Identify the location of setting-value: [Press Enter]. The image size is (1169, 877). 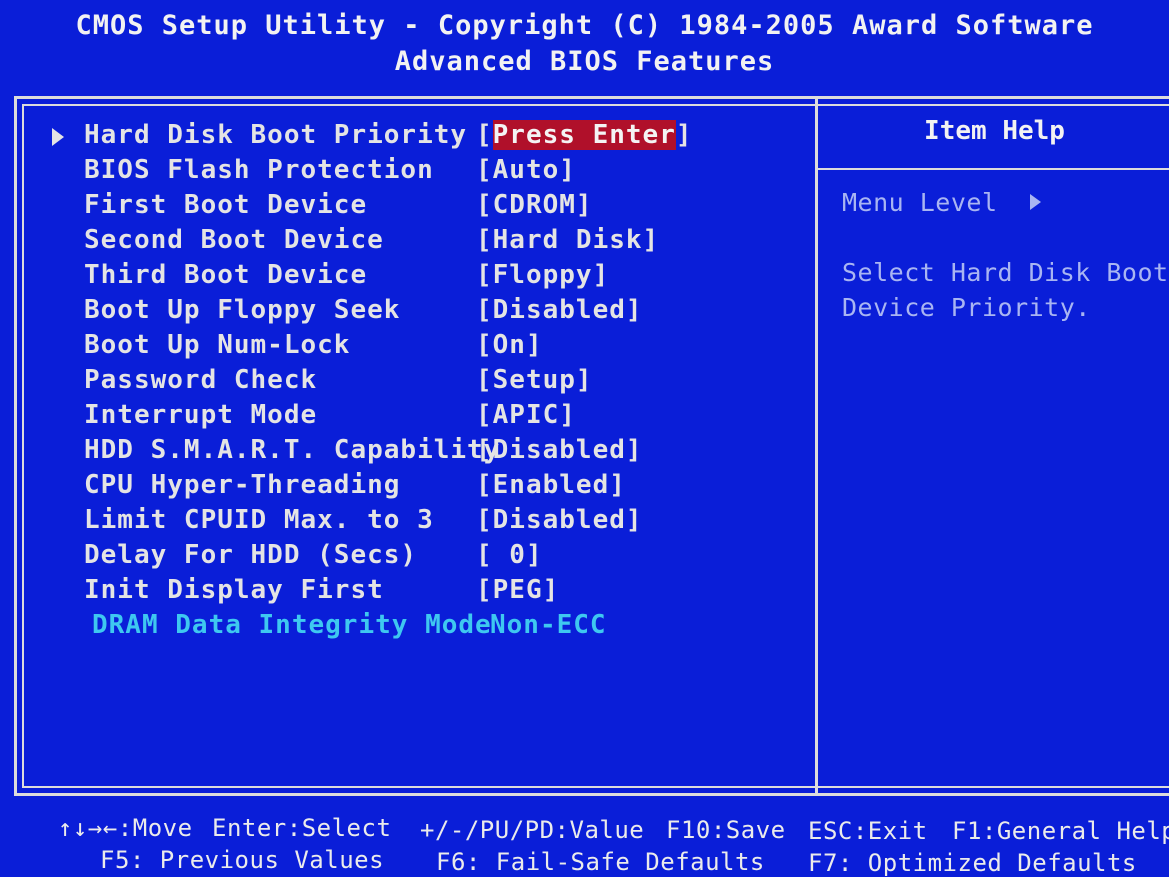
(584, 135).